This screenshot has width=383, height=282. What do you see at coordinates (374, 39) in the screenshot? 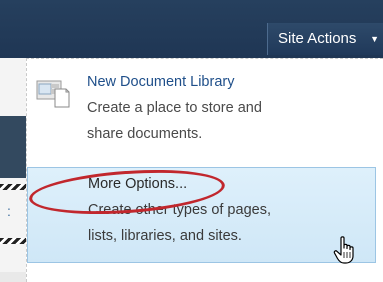
I see `chevron-down-icon: ▼` at bounding box center [374, 39].